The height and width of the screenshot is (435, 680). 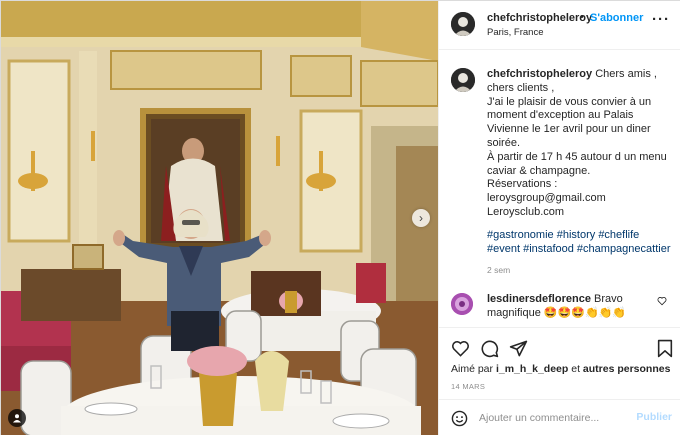 What do you see at coordinates (503, 249) in the screenshot?
I see `hashtag-link: #event` at bounding box center [503, 249].